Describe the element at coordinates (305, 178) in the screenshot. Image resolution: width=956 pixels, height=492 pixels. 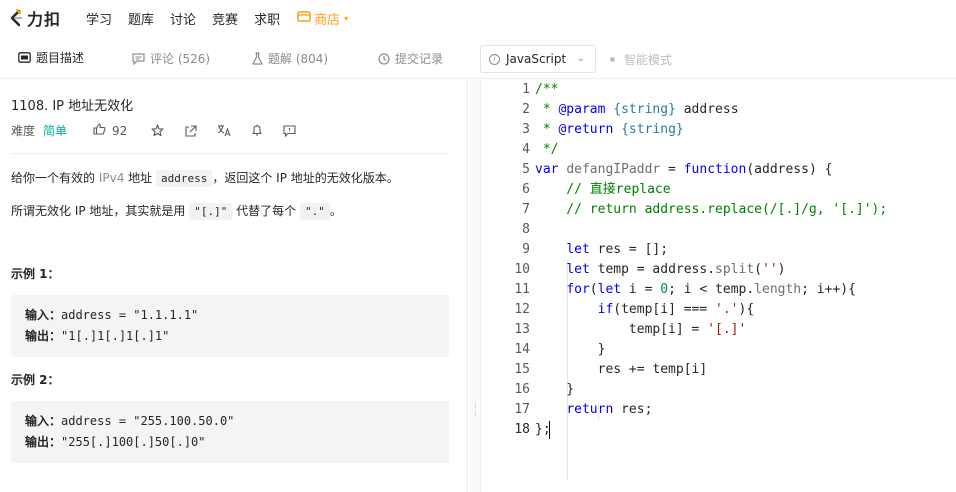
I see `text: ，返回这个 IP 地址的无效化版本。` at that location.